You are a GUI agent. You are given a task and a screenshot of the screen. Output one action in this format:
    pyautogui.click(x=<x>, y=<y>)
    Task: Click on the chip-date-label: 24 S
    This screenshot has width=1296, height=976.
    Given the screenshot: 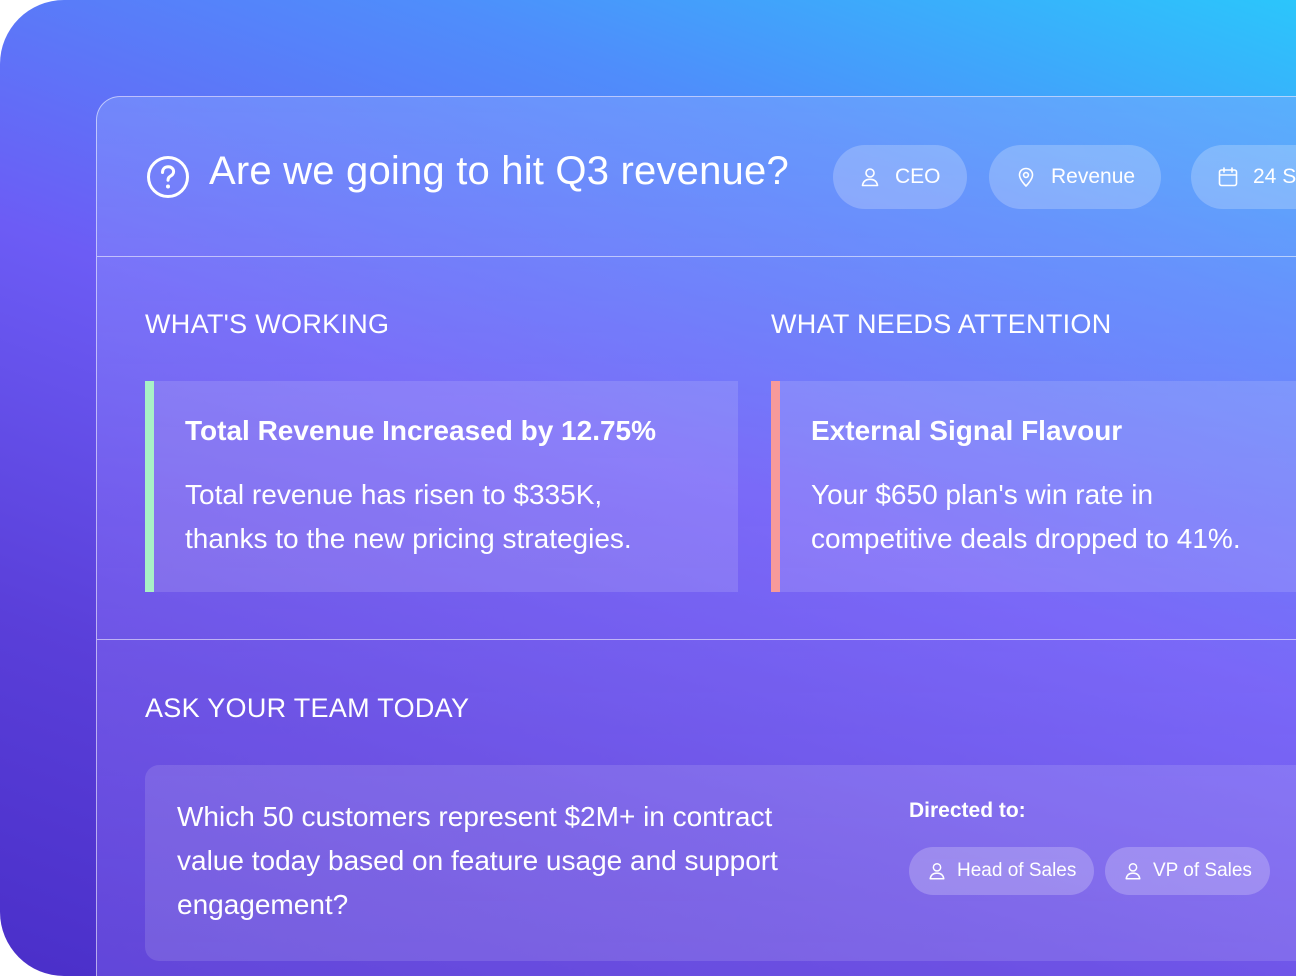 What is the action you would take?
    pyautogui.click(x=1274, y=176)
    